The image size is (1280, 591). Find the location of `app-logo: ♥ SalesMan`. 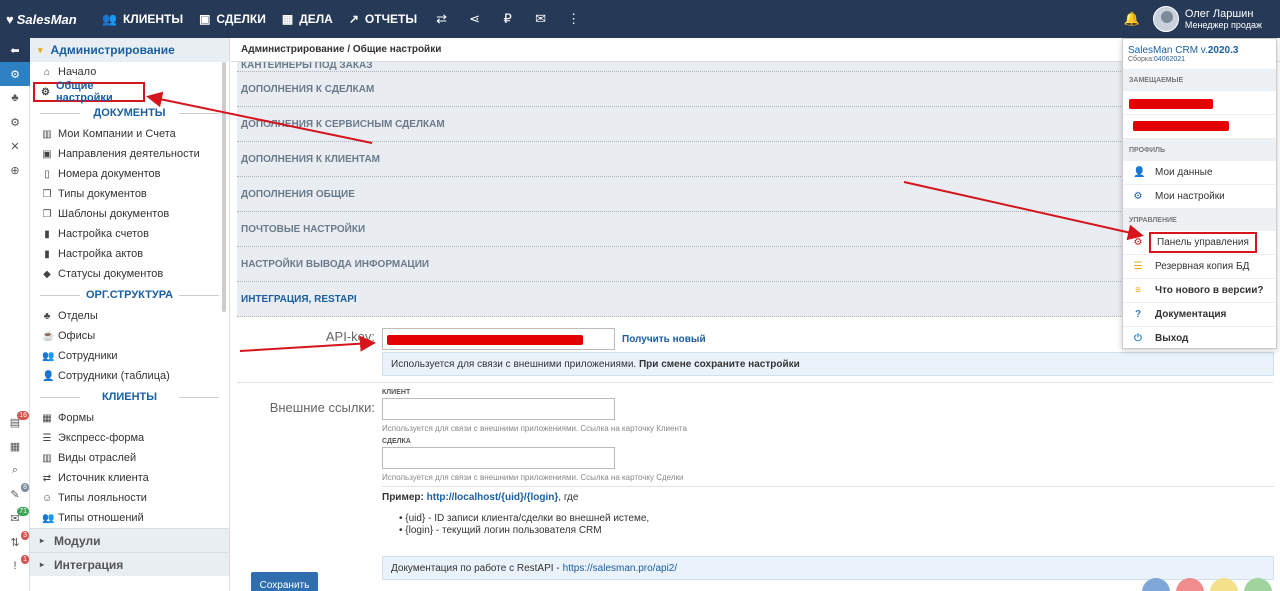

app-logo: ♥ SalesMan is located at coordinates (47, 19).